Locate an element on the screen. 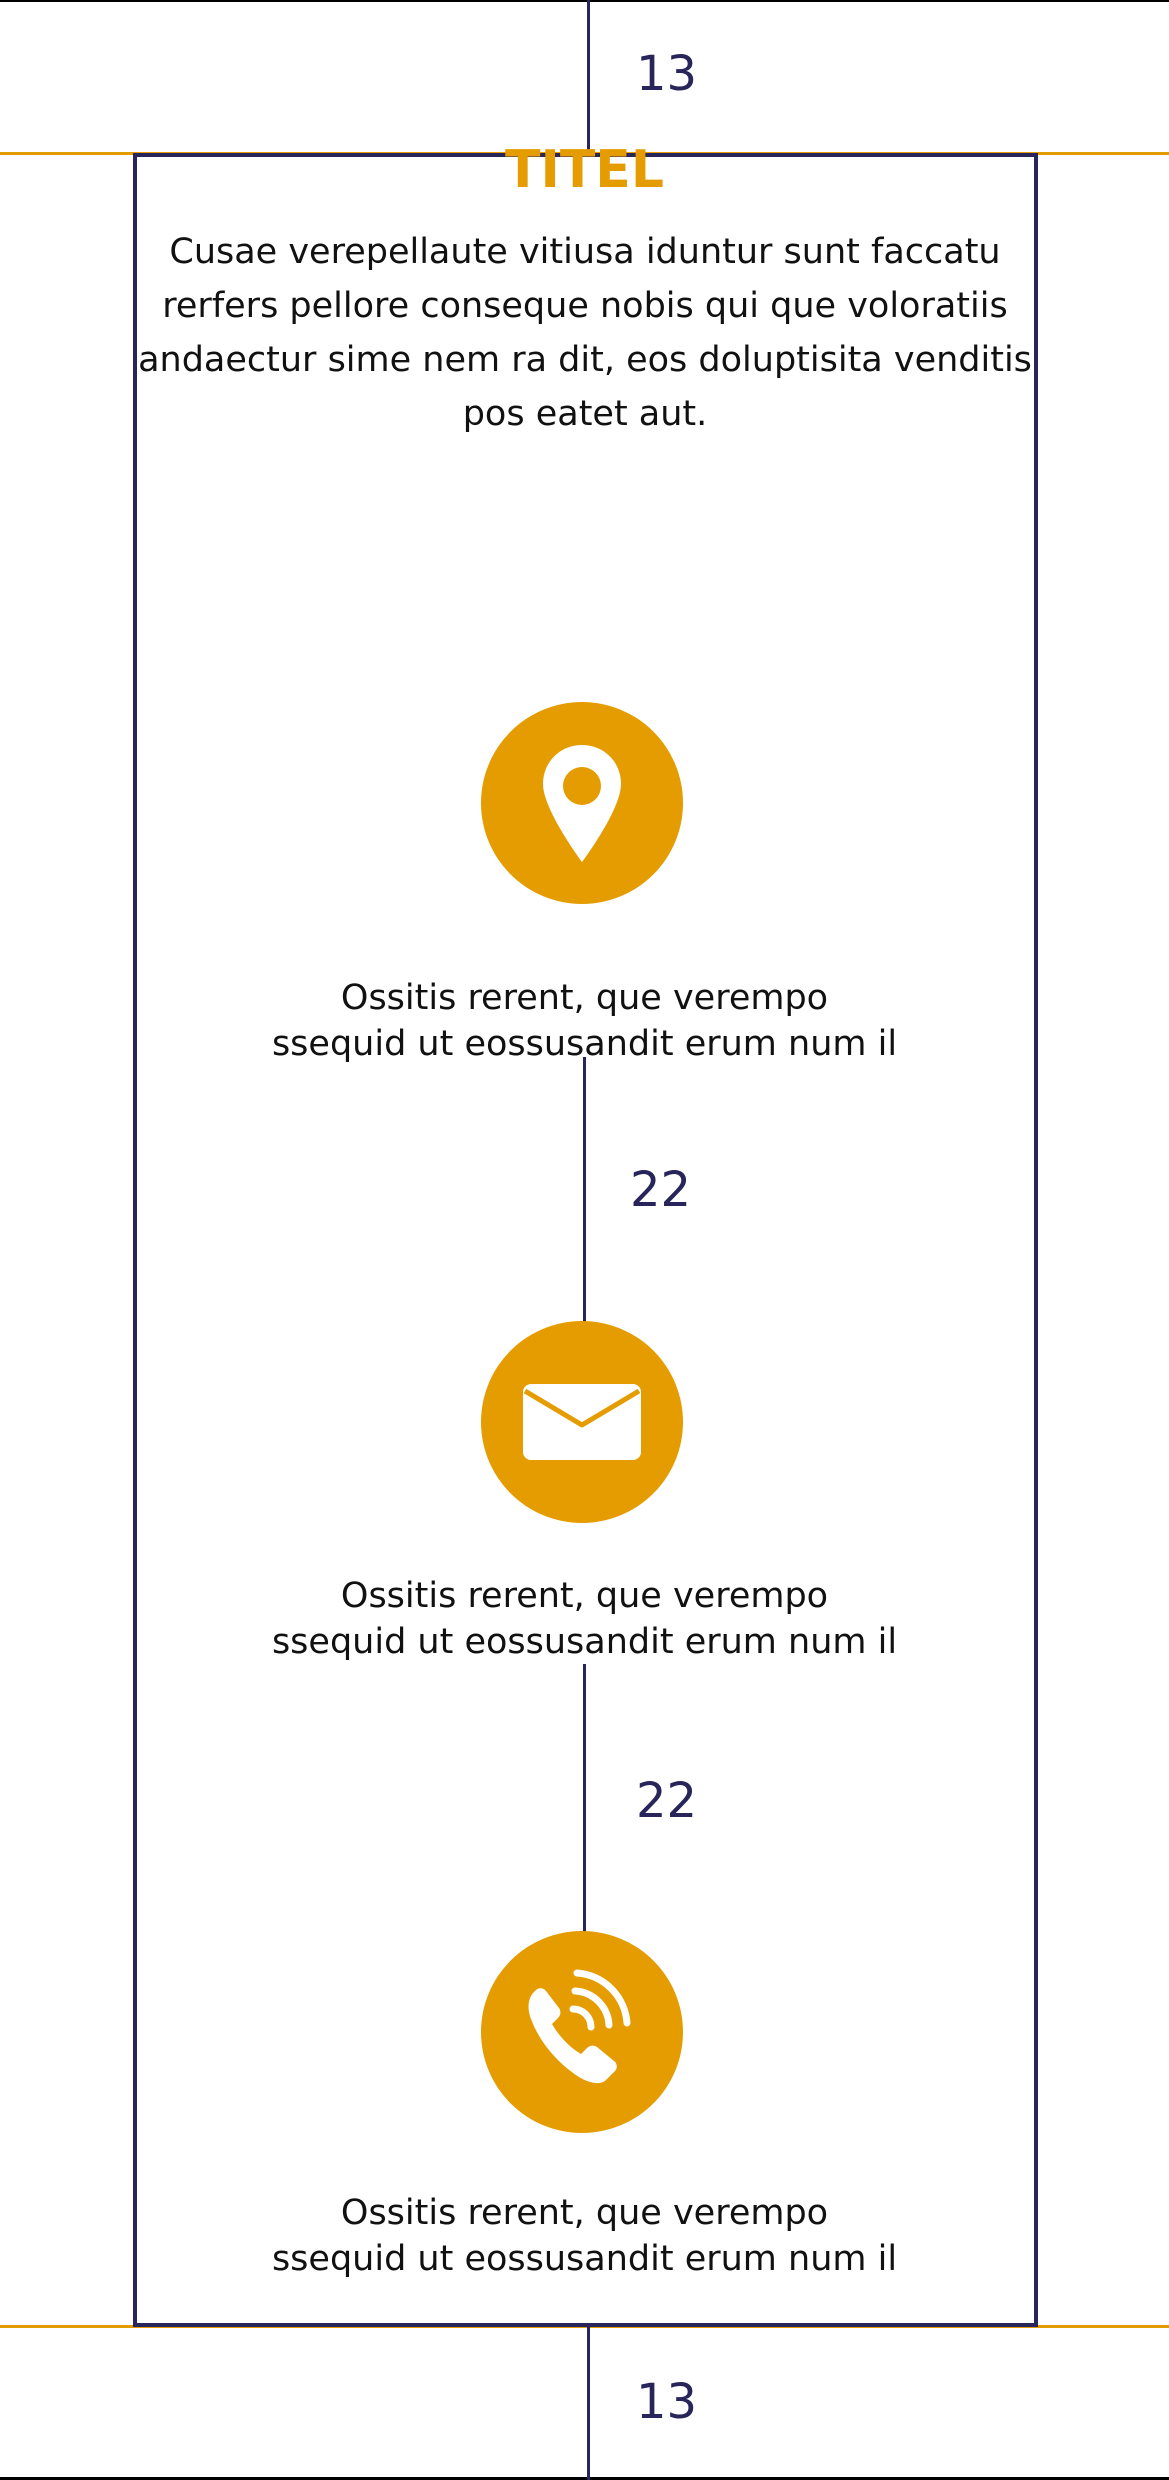 This screenshot has width=1169, height=2480. top-spacing-label: 13 is located at coordinates (667, 74).